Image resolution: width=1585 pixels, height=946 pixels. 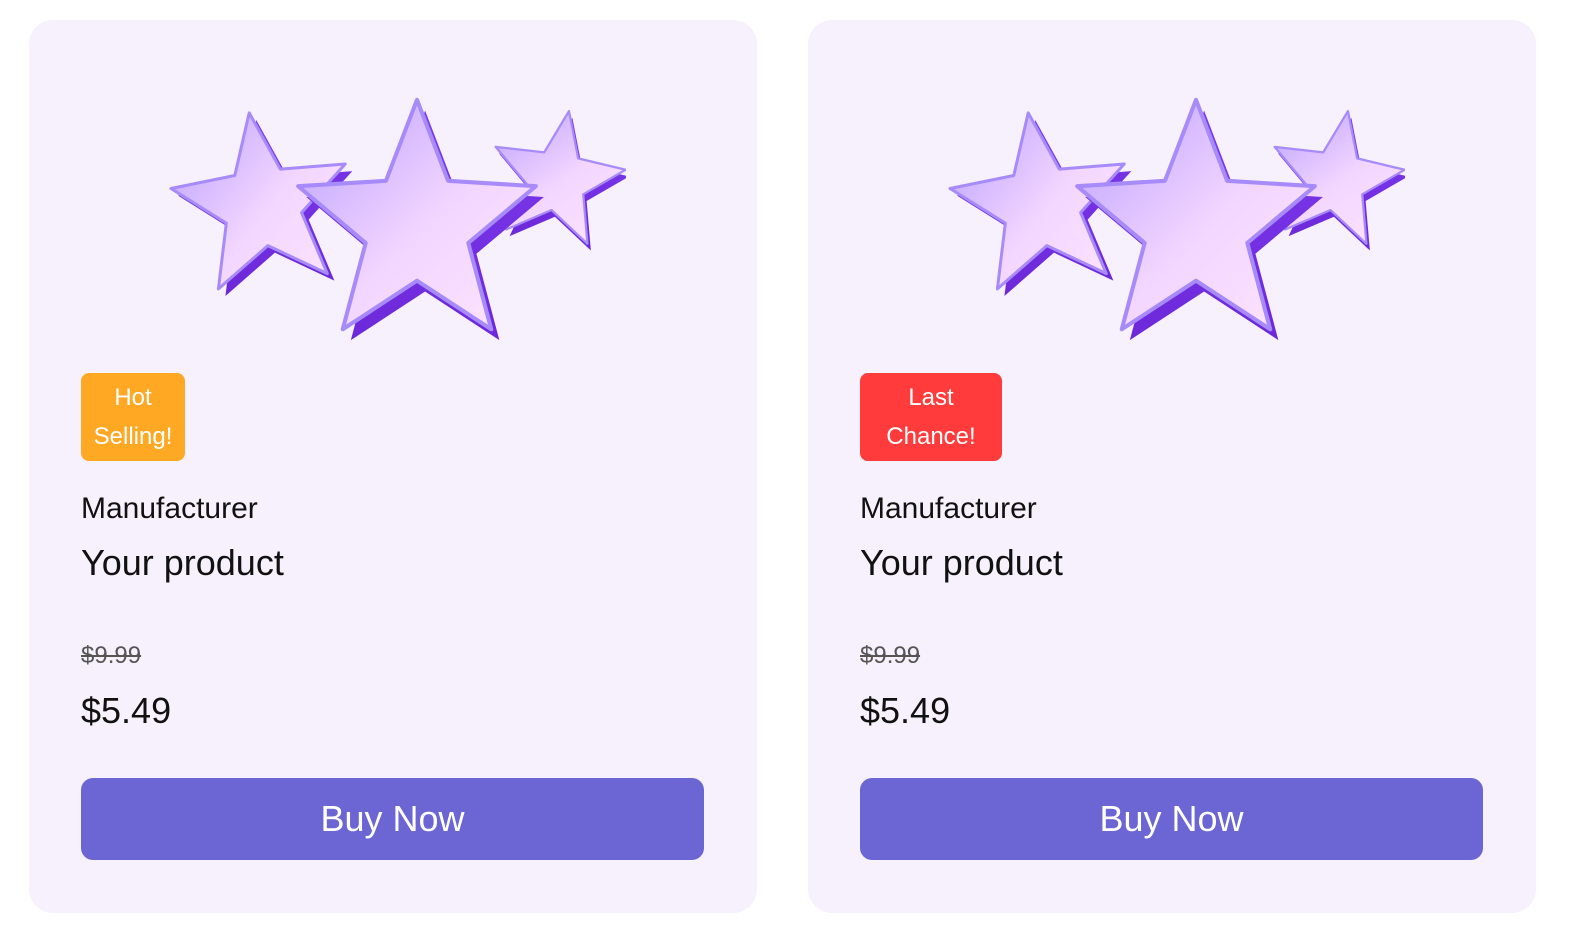 I want to click on last-chance-badge: Last Chance!, so click(x=931, y=417).